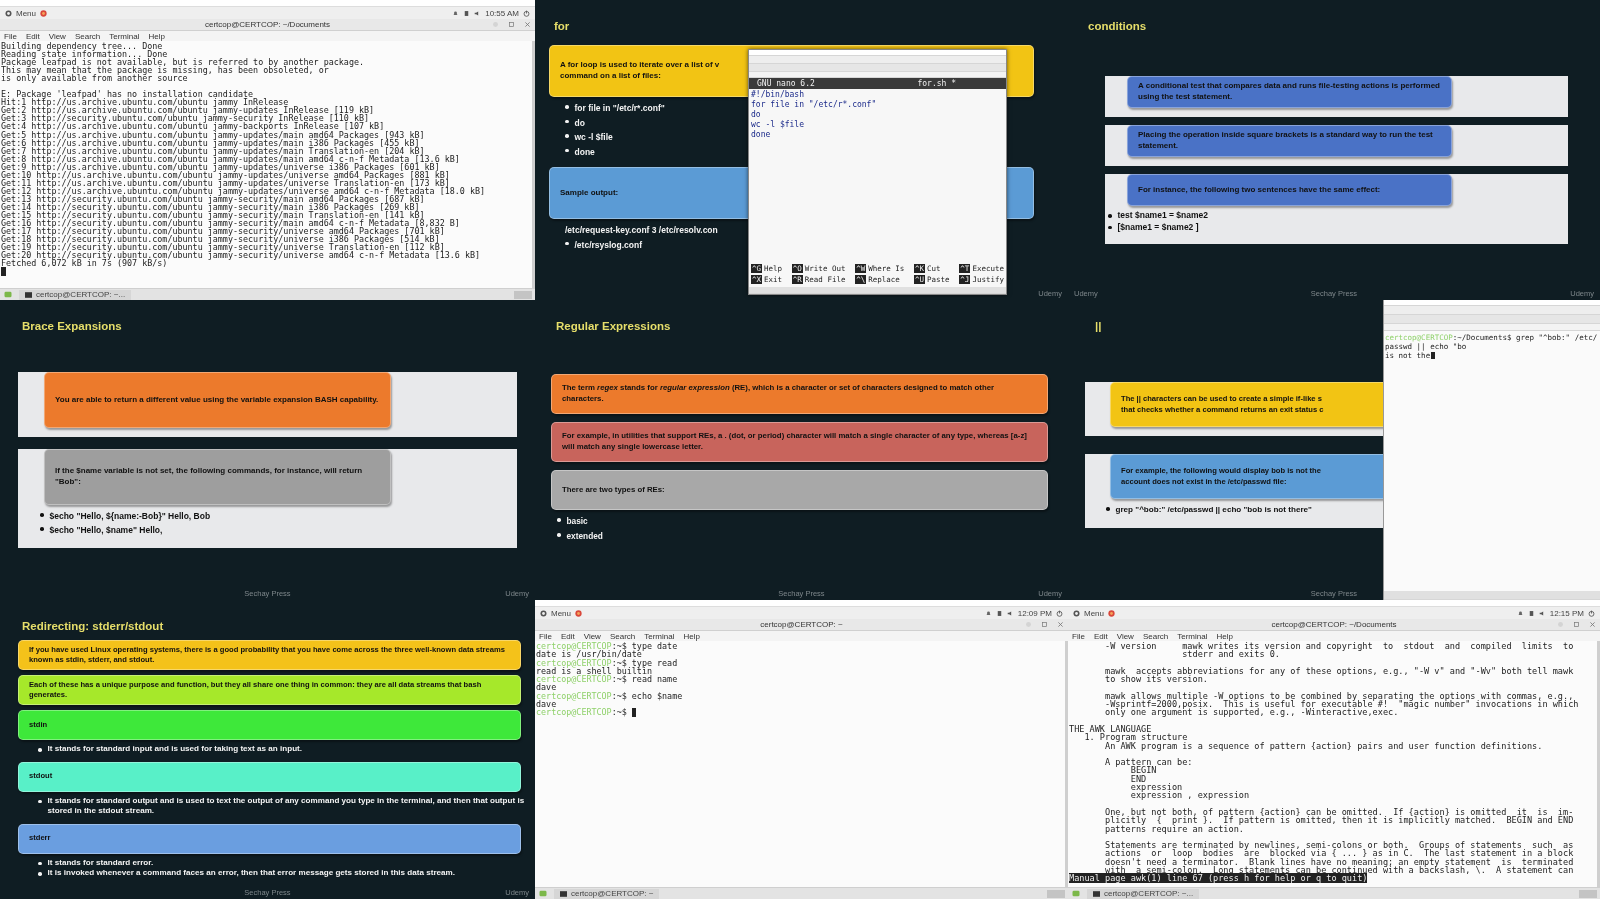 The image size is (1600, 899). I want to click on callout: You are able to return a different value using the variable expansion BASH capability., so click(217, 400).